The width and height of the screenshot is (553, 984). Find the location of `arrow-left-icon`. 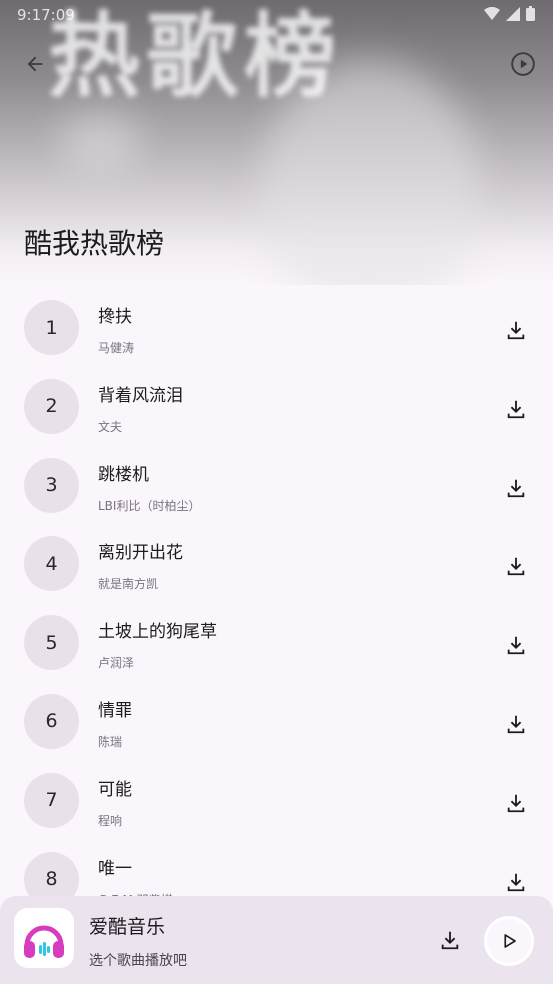

arrow-left-icon is located at coordinates (35, 64).